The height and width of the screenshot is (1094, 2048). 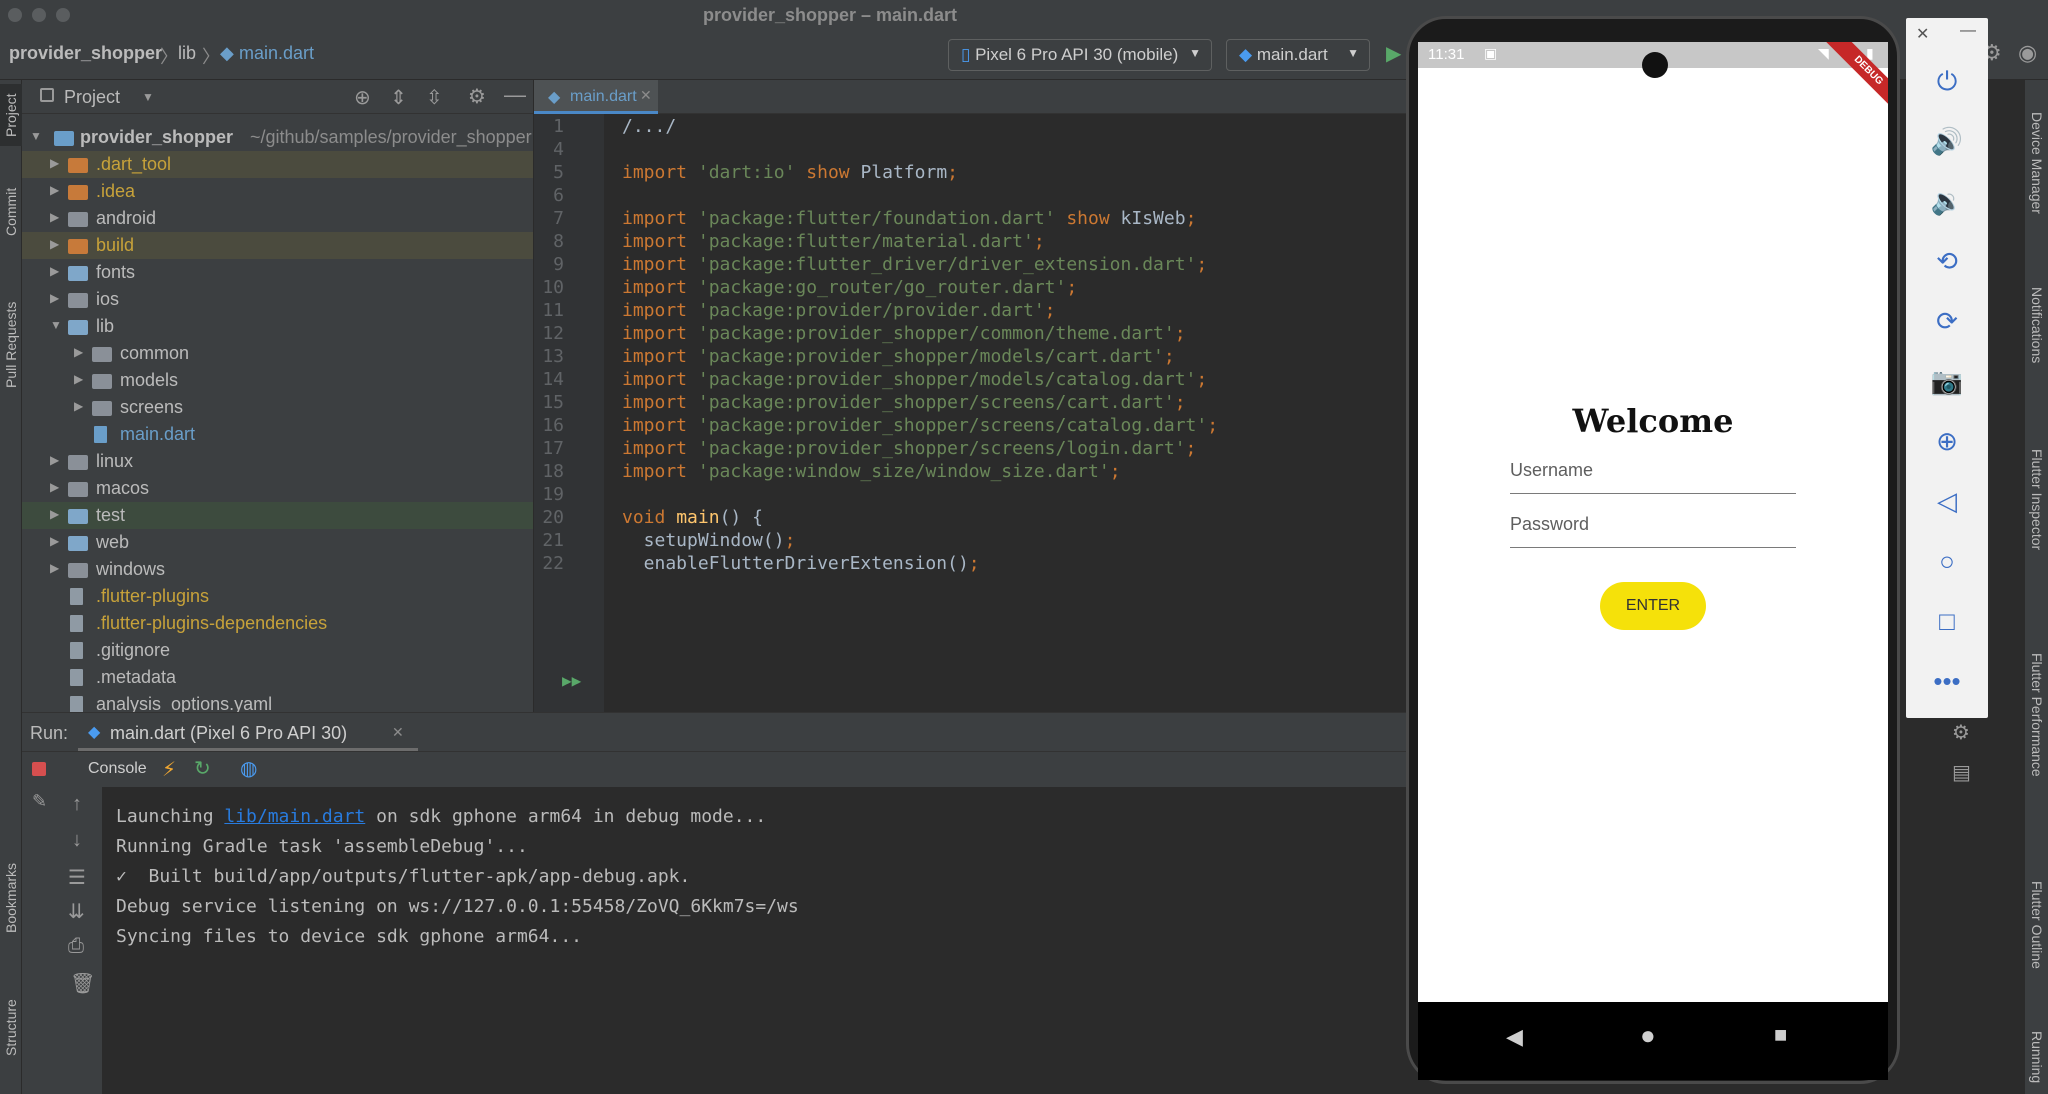 What do you see at coordinates (82, 983) in the screenshot?
I see `trash-icon: 🗑` at bounding box center [82, 983].